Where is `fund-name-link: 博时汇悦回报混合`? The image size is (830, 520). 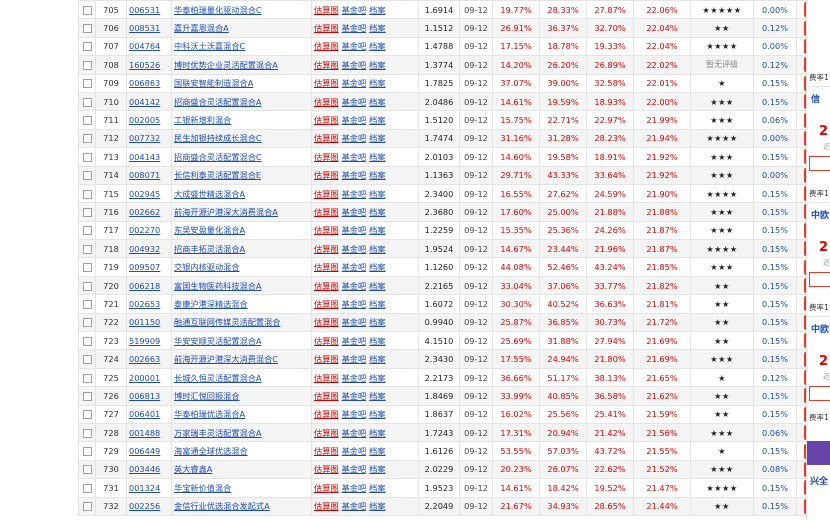 fund-name-link: 博时汇悦回报混合 is located at coordinates (241, 396).